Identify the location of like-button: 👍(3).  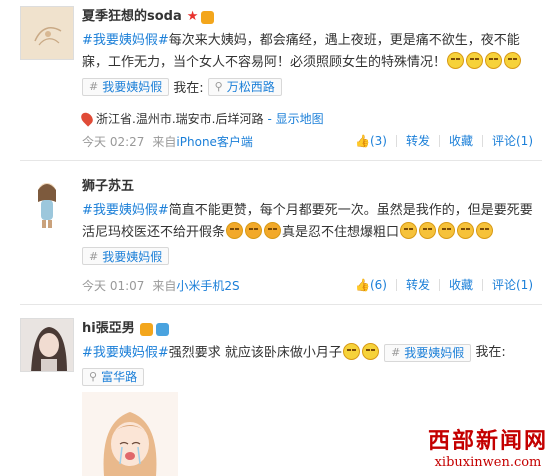
(371, 141).